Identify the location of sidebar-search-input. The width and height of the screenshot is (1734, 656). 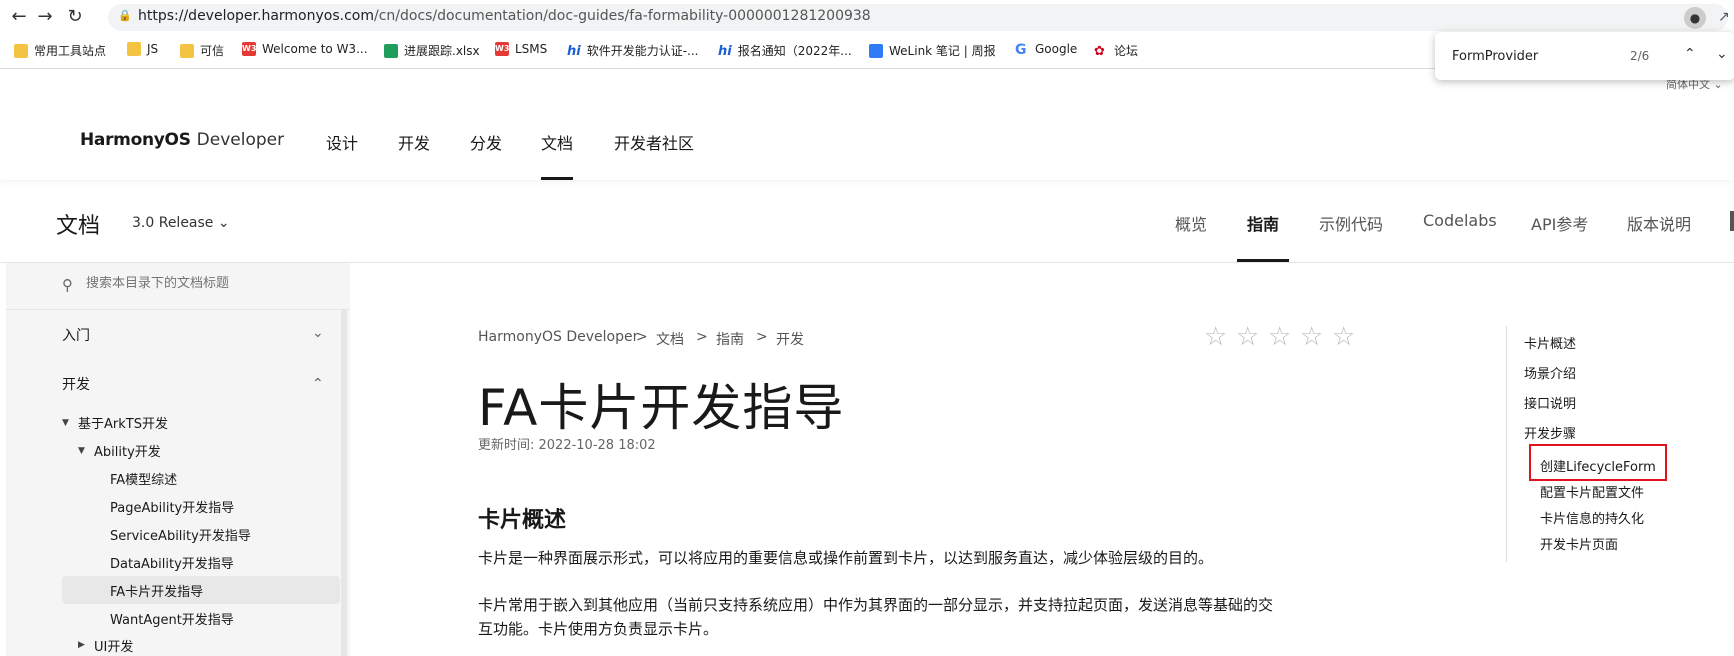
(206, 283).